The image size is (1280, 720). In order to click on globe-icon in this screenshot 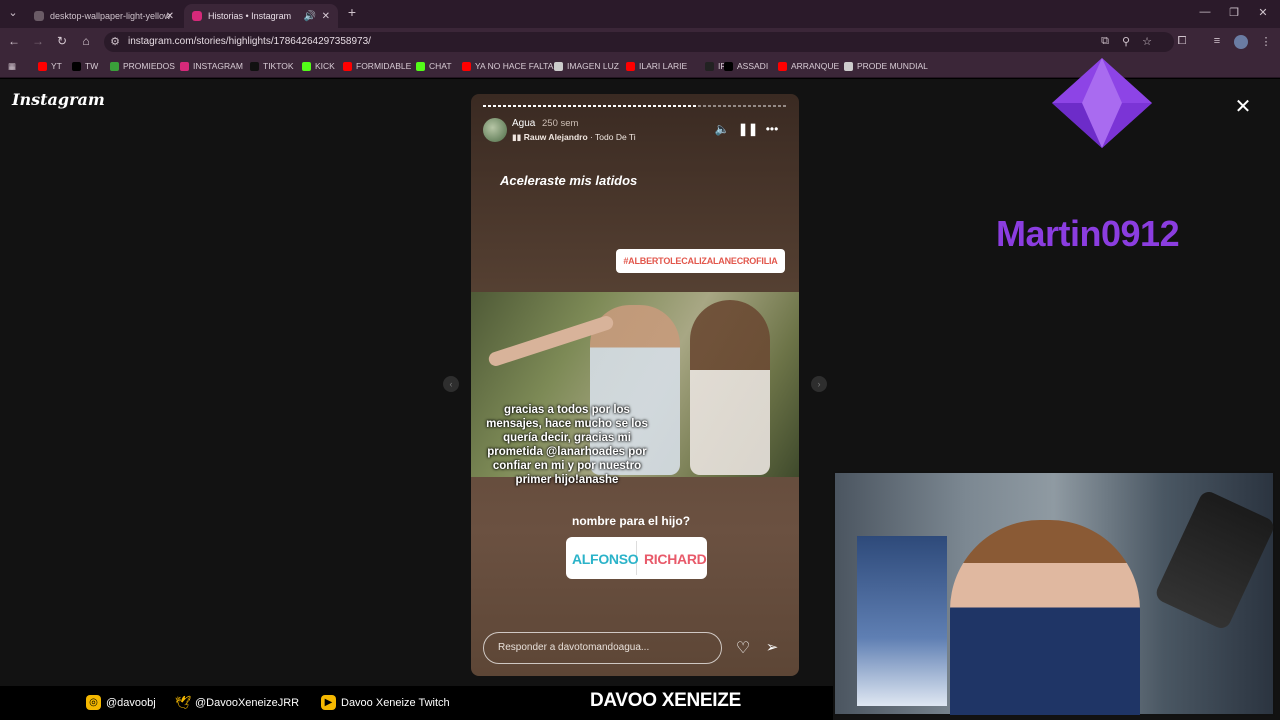, I will do `click(39, 16)`.